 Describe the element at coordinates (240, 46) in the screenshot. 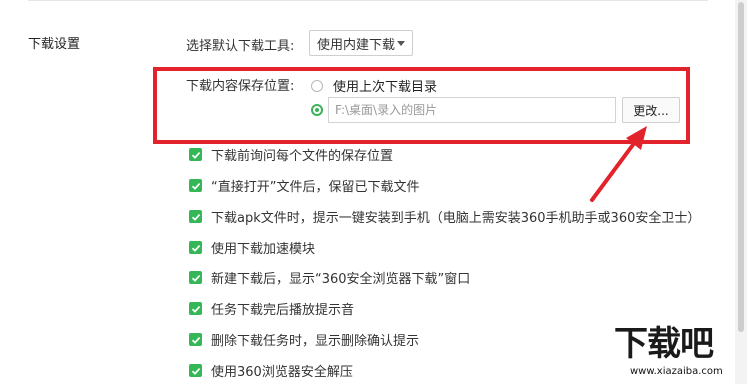

I see `default-tool-label: 选择默认下载工具:` at that location.